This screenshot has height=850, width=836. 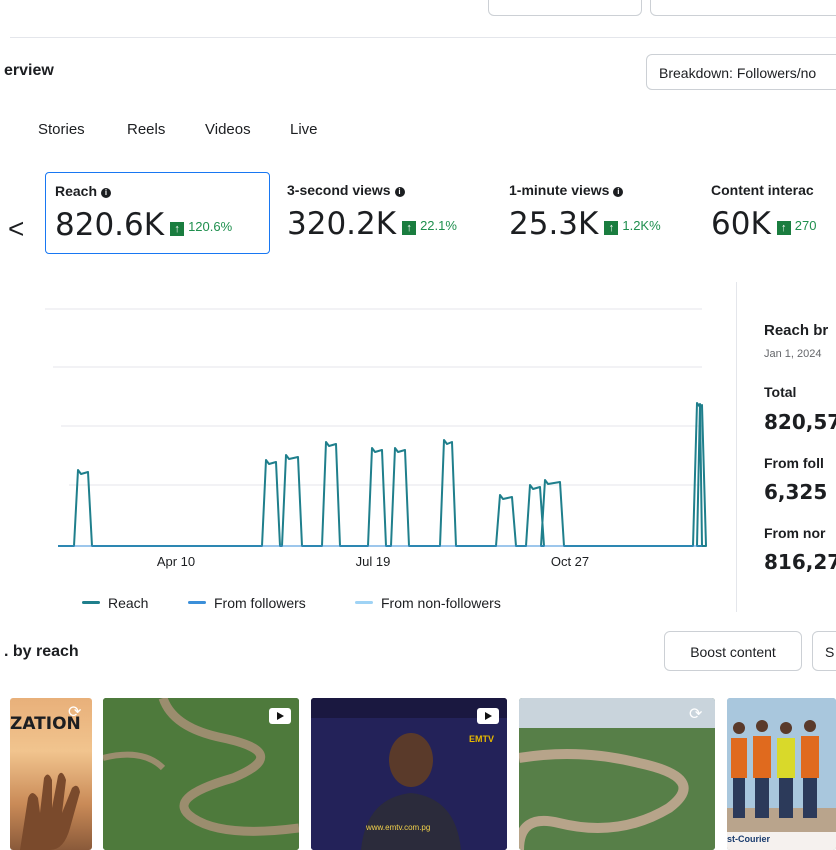 I want to click on legend-label-reach: Reach, so click(x=128, y=603).